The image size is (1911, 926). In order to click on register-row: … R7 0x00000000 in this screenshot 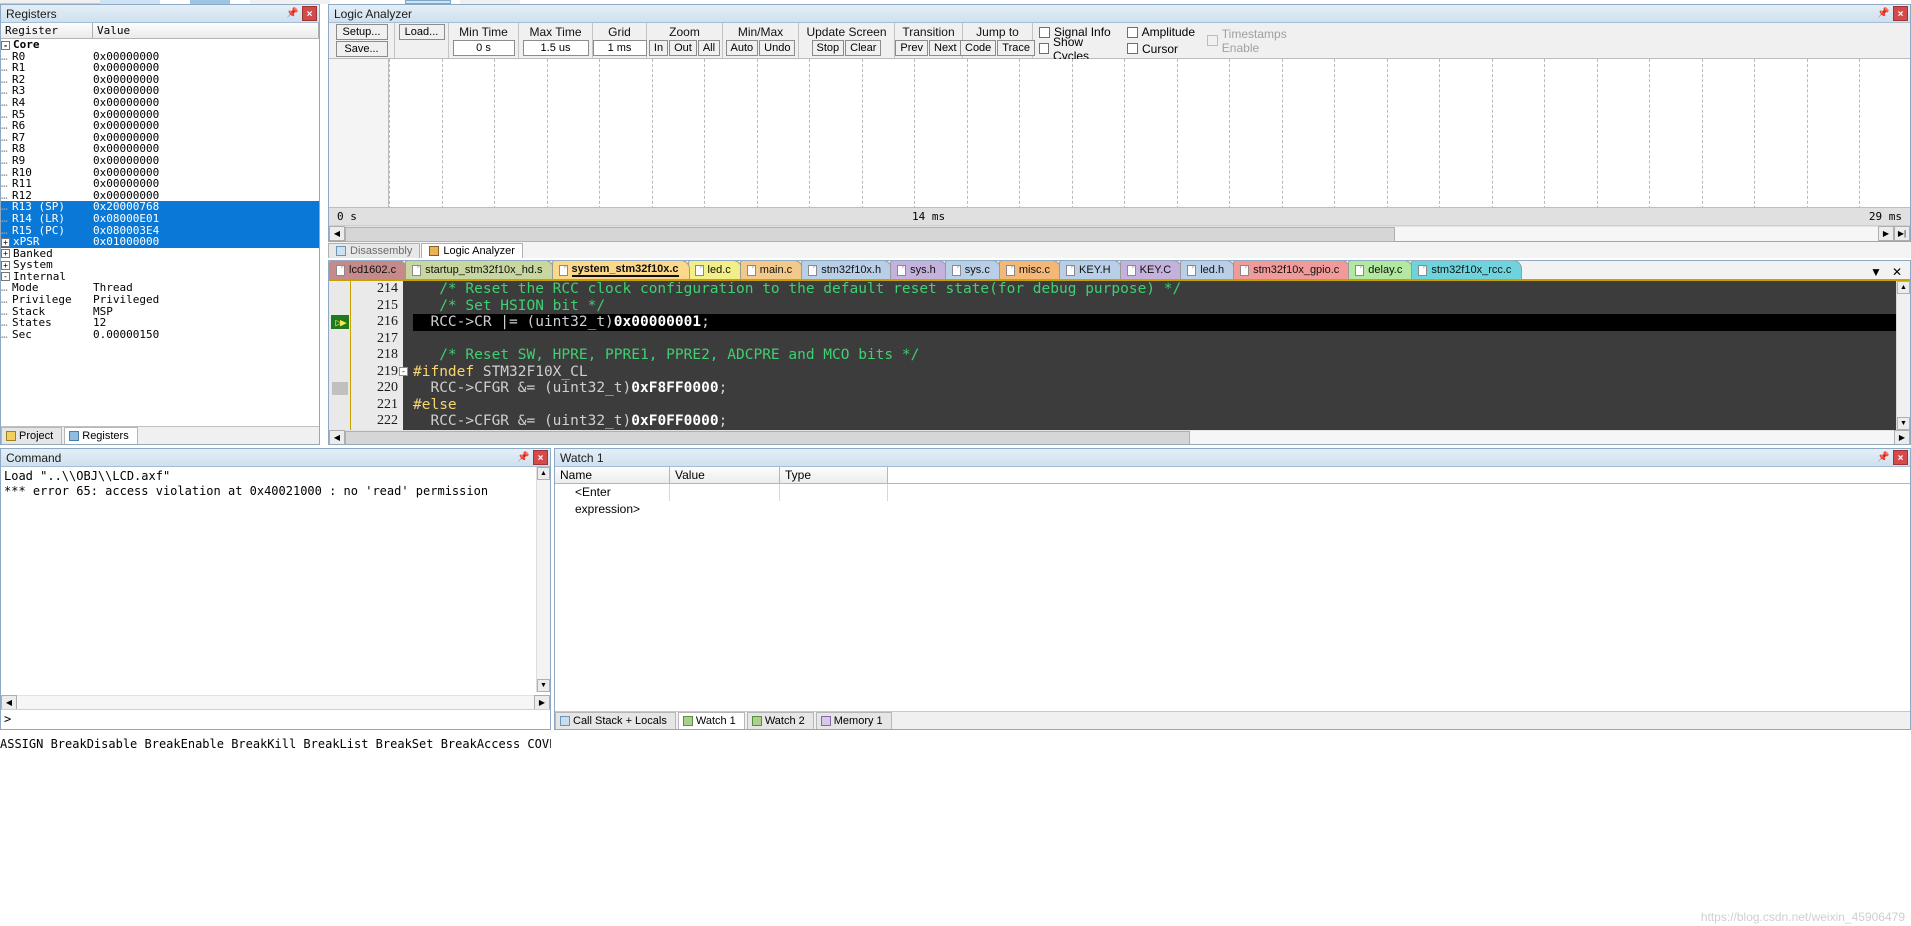, I will do `click(160, 137)`.